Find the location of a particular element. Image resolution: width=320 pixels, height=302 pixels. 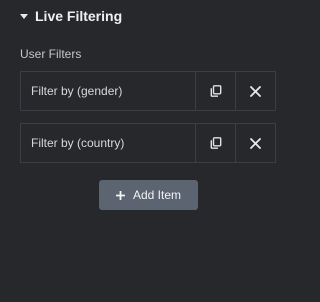

repeater-item-title: Filter by (country) is located at coordinates (108, 143).